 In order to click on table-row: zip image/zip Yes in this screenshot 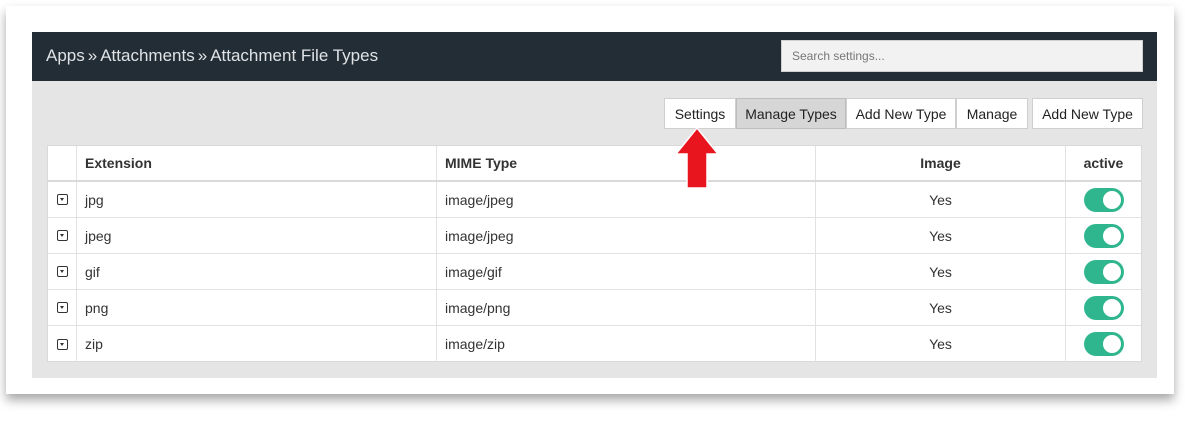, I will do `click(594, 344)`.